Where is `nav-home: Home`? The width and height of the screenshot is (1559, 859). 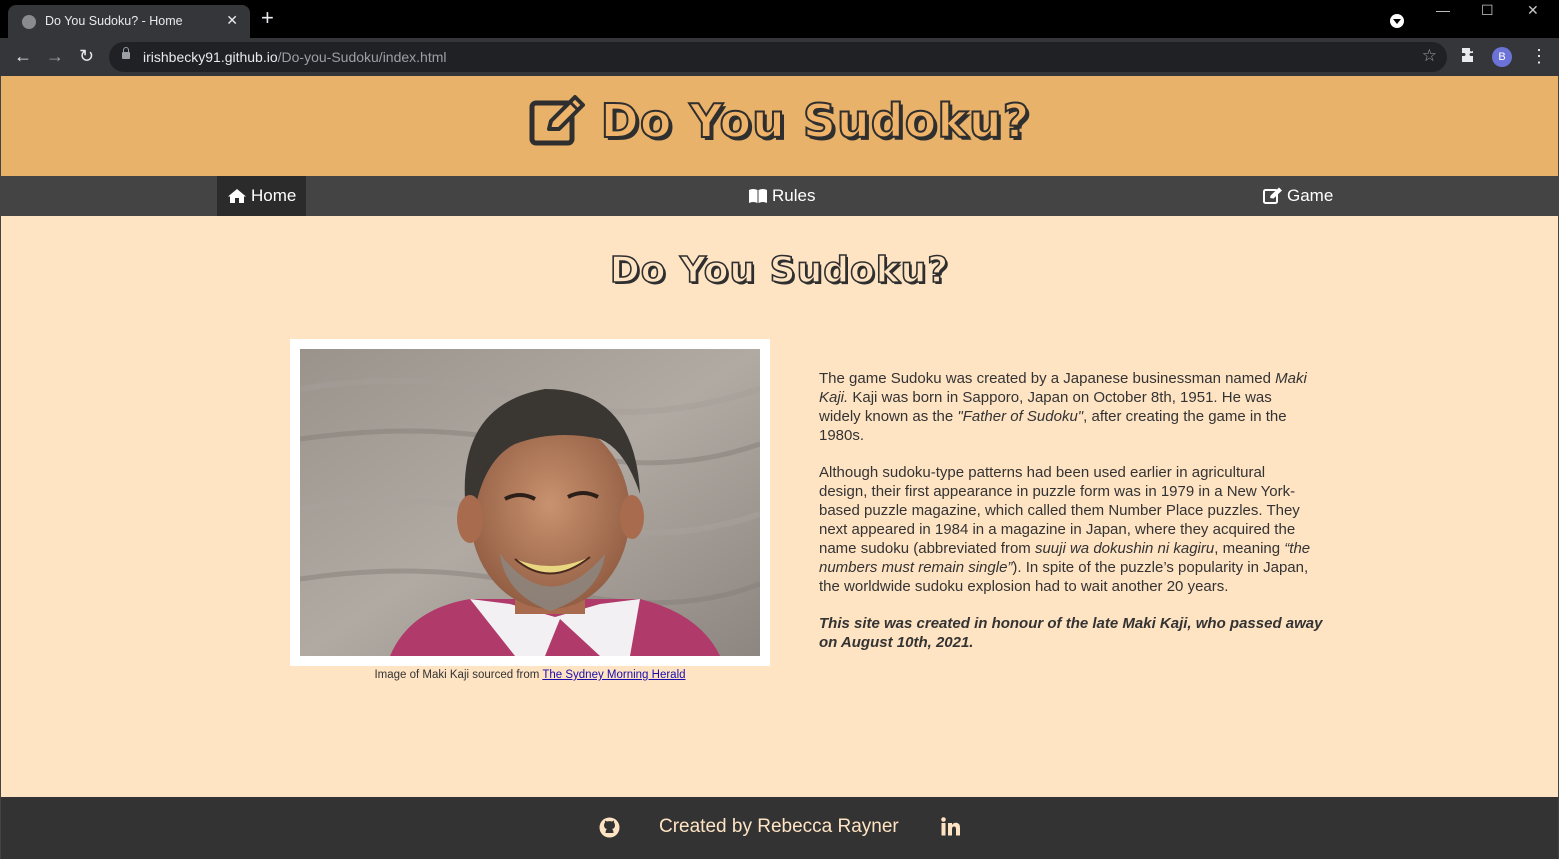 nav-home: Home is located at coordinates (262, 196).